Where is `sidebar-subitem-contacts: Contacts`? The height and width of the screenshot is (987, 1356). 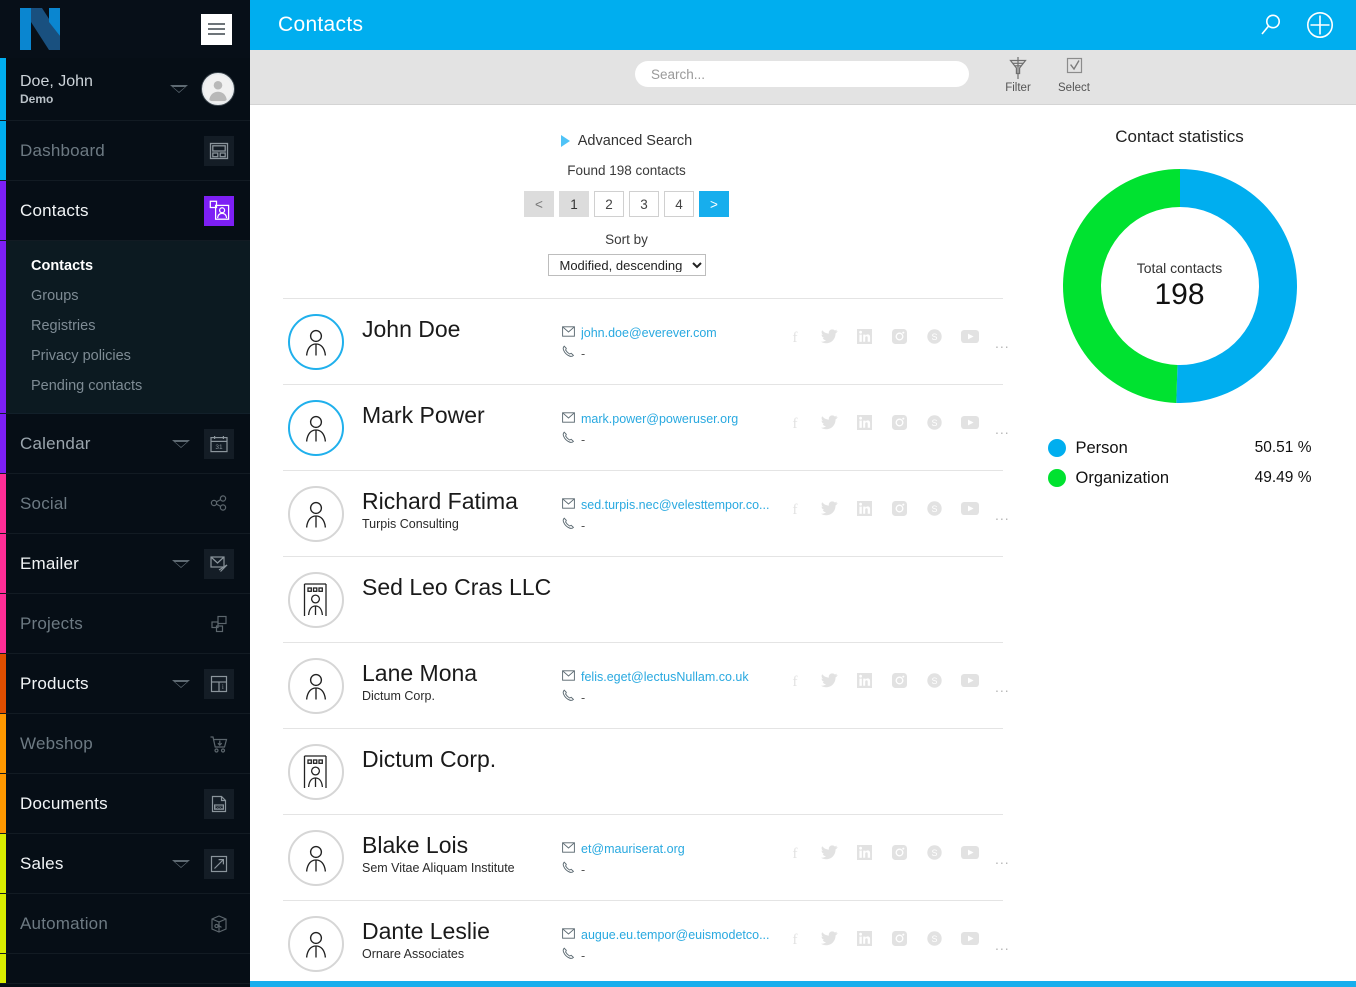
sidebar-subitem-contacts: Contacts is located at coordinates (125, 266).